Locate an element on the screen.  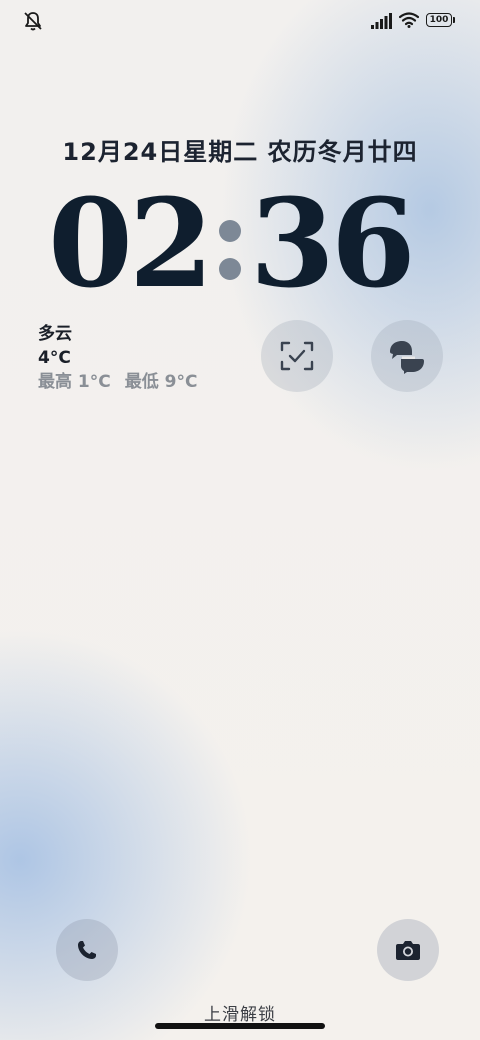
scan-button is located at coordinates (297, 356).